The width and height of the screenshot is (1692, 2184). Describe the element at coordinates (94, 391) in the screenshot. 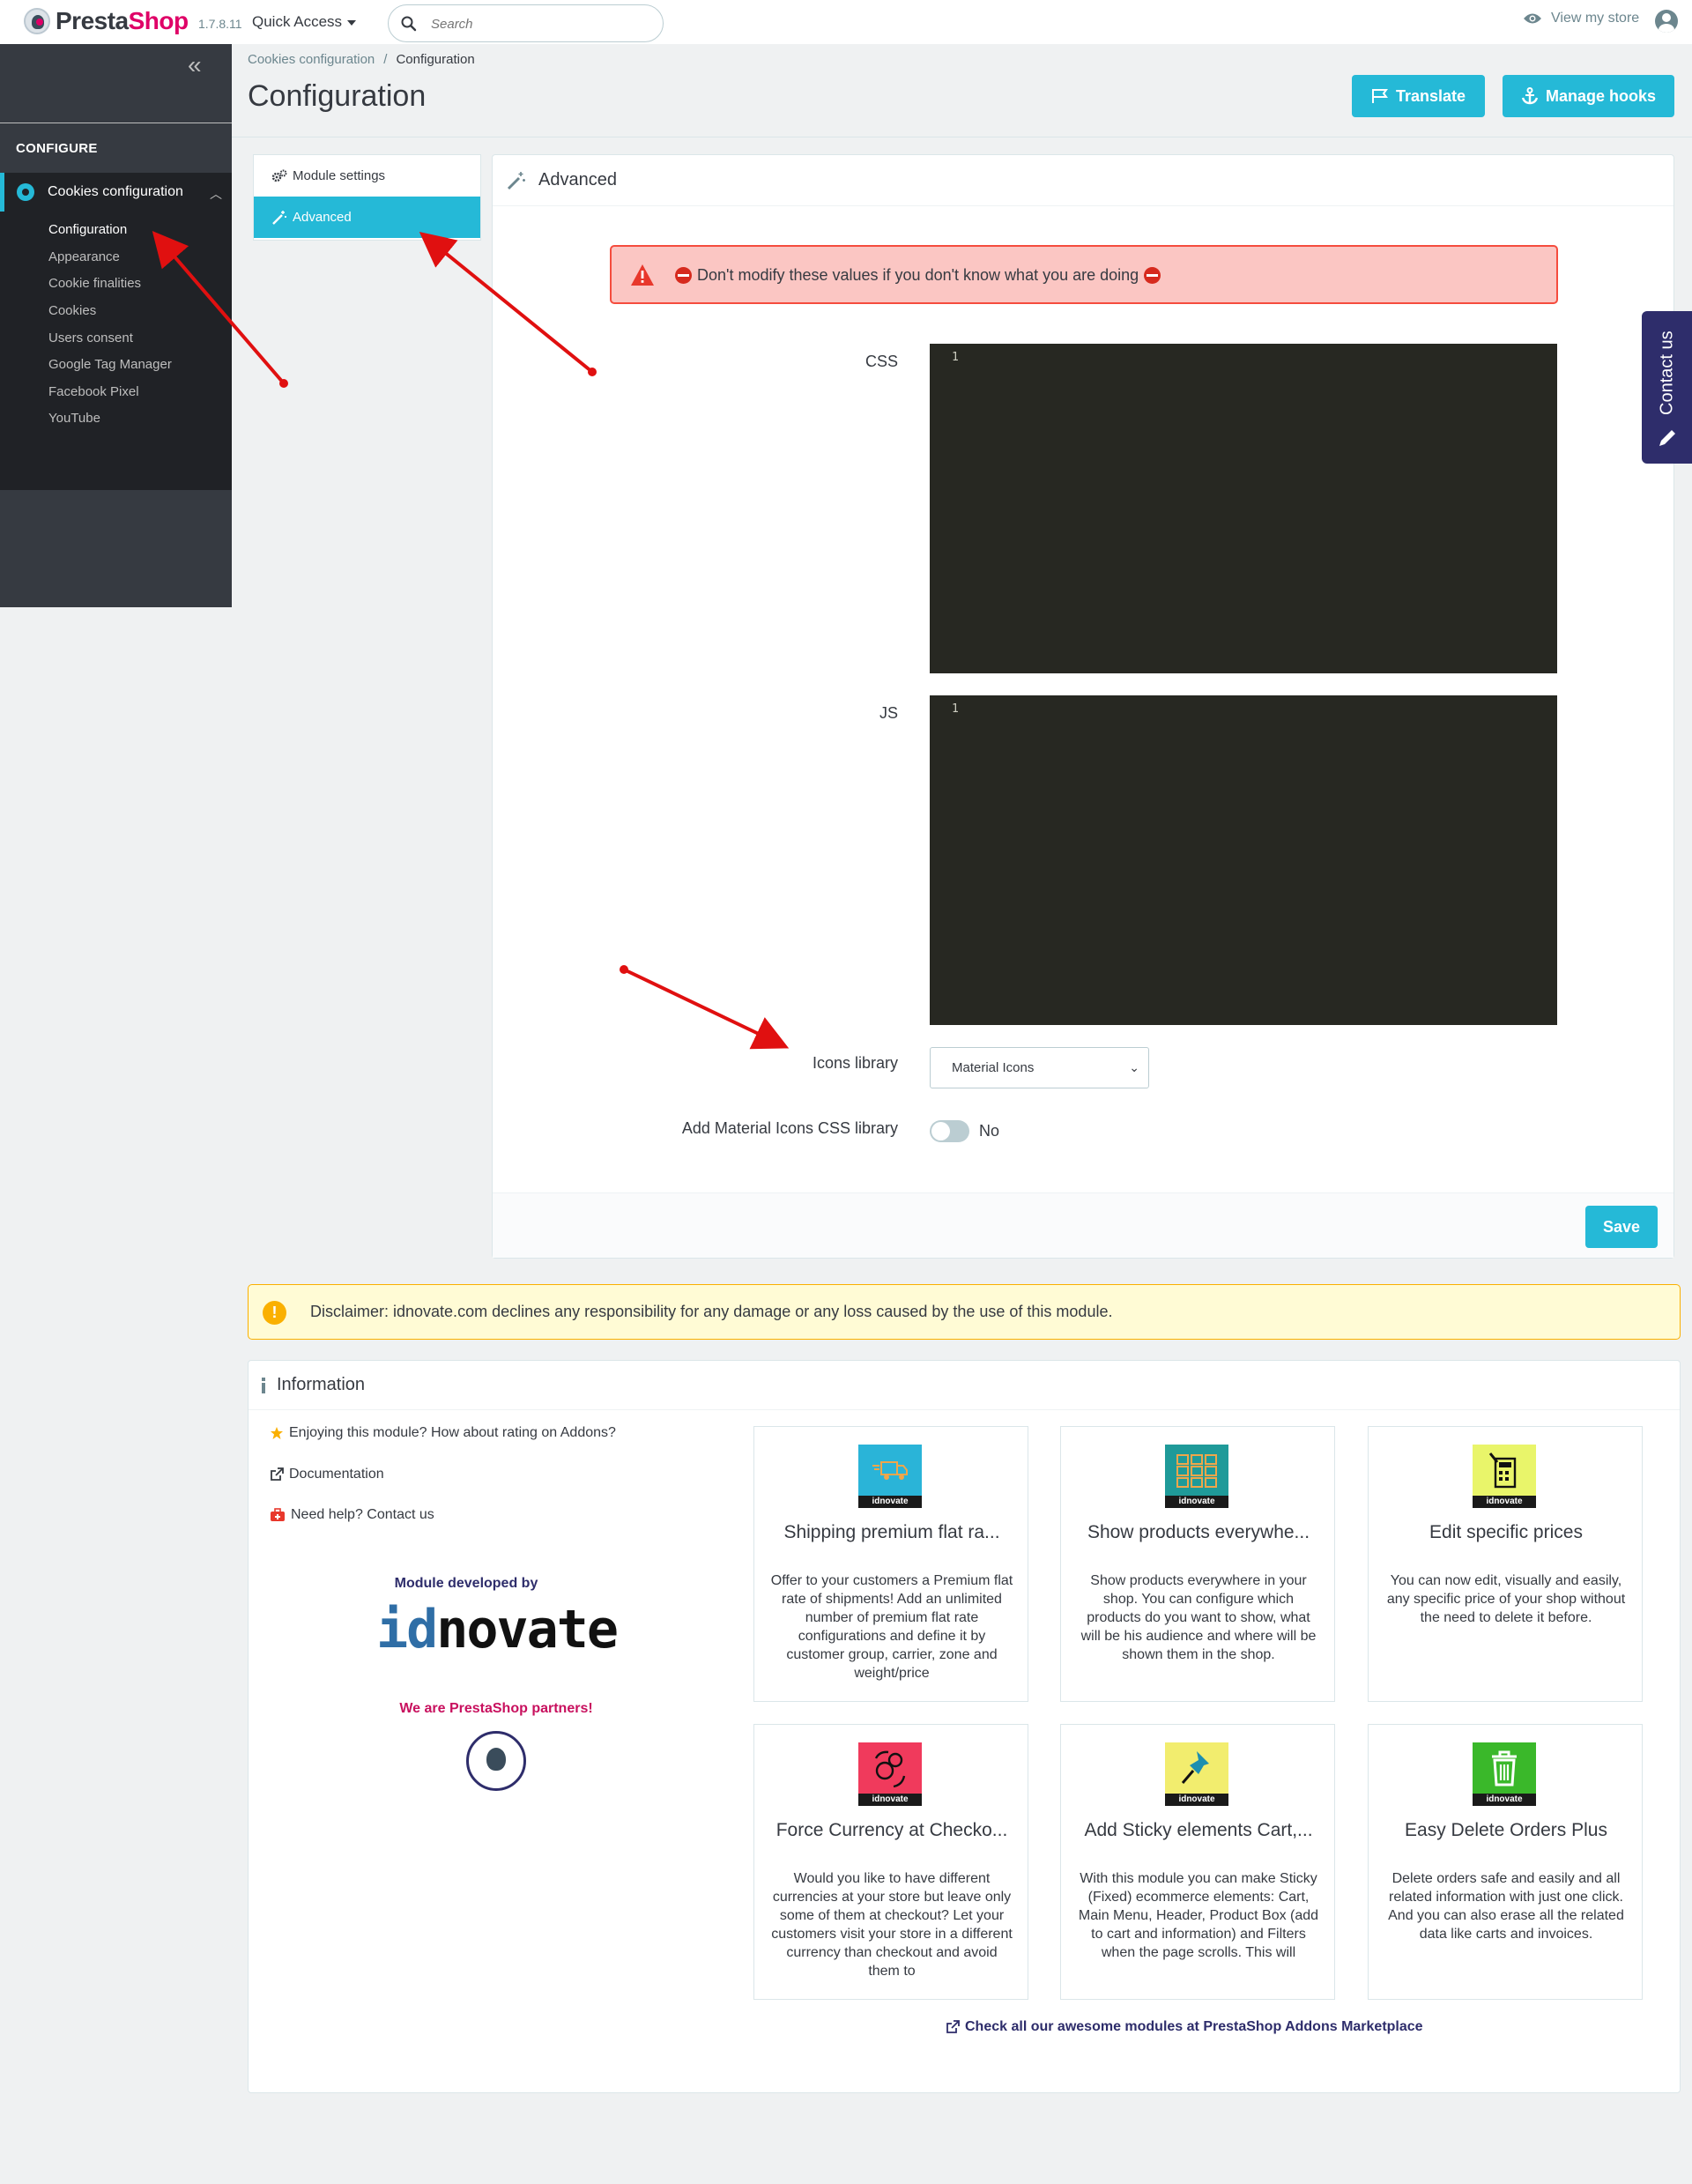

I see `sidebar-item-facebook-pixel: Facebook Pixel` at that location.